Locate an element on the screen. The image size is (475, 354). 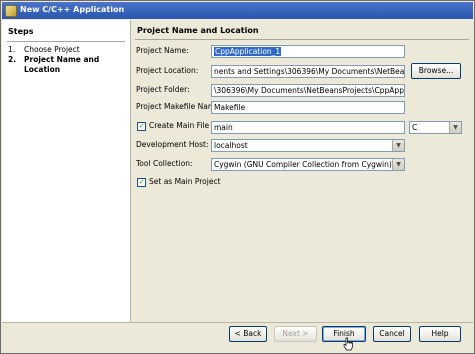
back-button: < Back is located at coordinates (248, 334).